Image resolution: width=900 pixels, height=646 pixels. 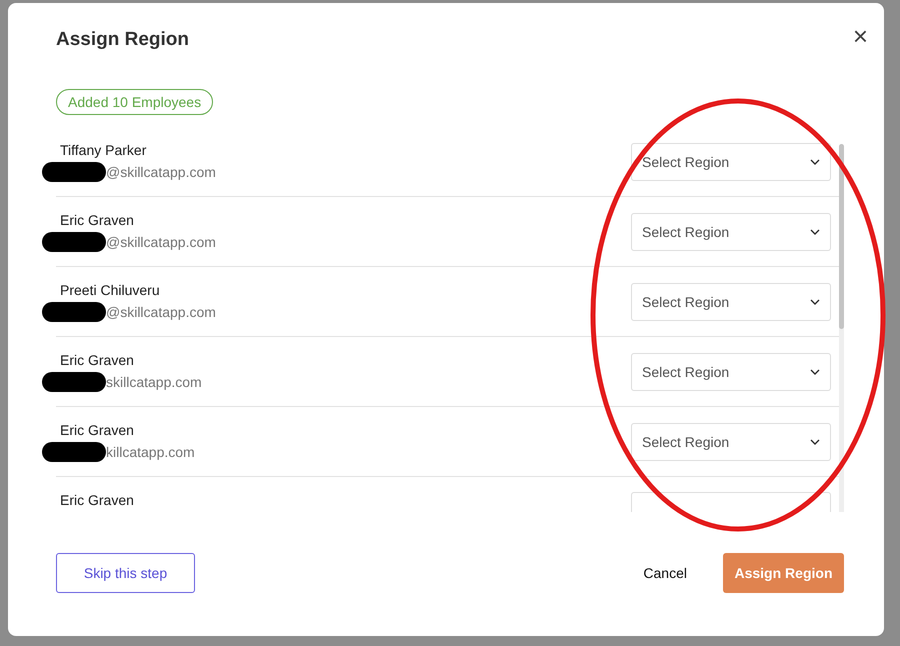 I want to click on skip-button: Skip this step, so click(x=125, y=573).